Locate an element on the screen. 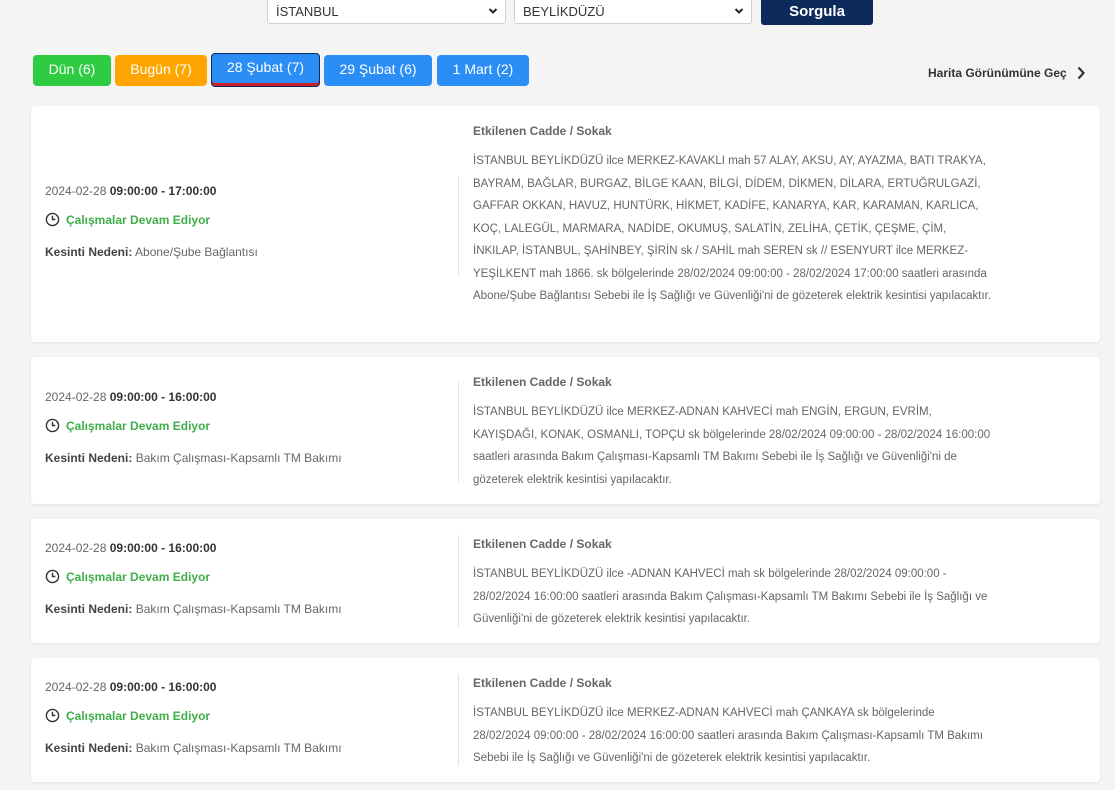  reason-value: Abone/Şube Bağlantısı is located at coordinates (196, 252).